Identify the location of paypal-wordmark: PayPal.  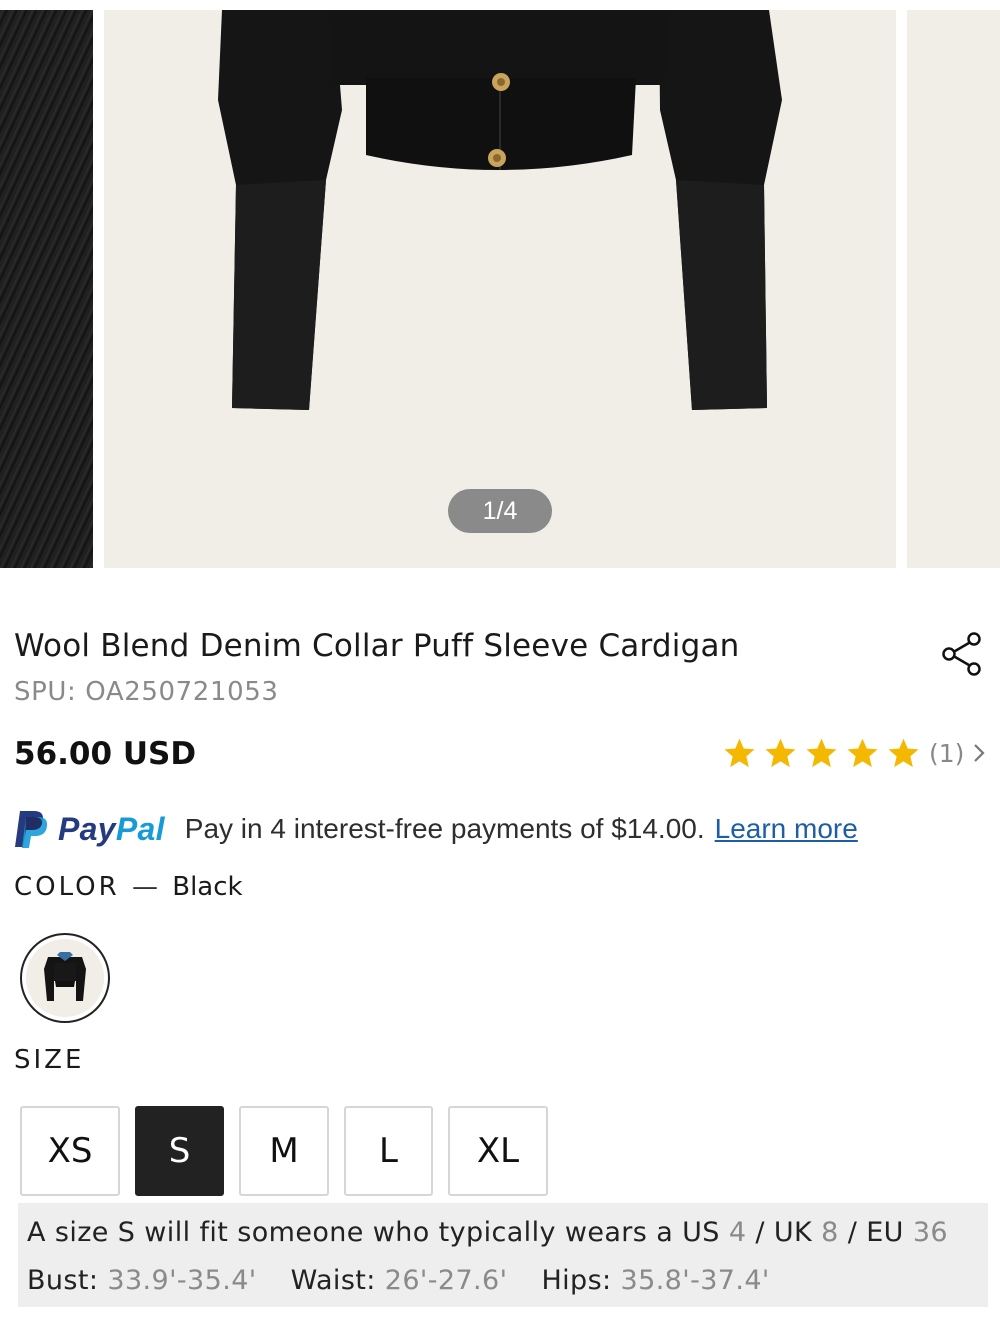
(111, 828).